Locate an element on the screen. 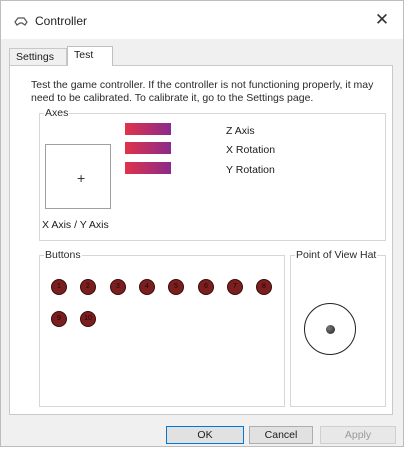  pov-hat-display is located at coordinates (330, 329).